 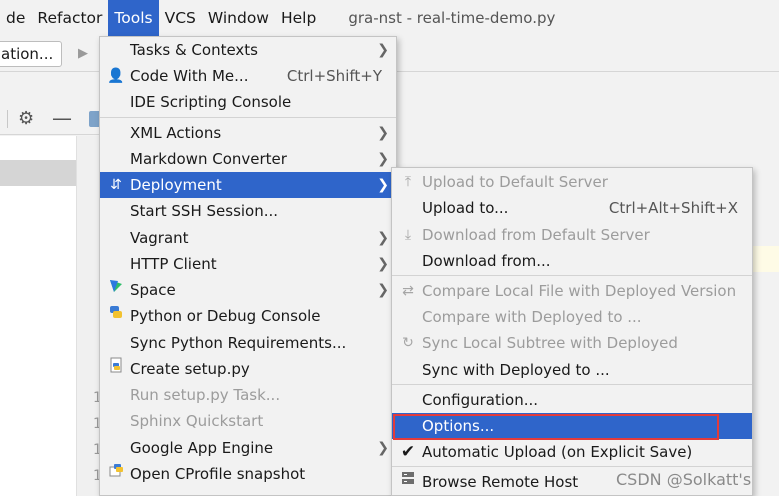 What do you see at coordinates (38, 173) in the screenshot?
I see `selected-tree-row` at bounding box center [38, 173].